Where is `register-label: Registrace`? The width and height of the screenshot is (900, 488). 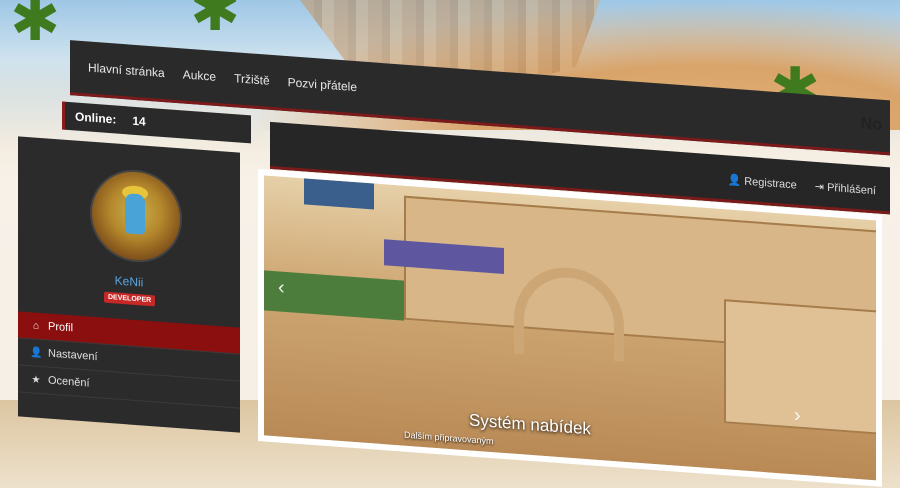
register-label: Registrace is located at coordinates (770, 183).